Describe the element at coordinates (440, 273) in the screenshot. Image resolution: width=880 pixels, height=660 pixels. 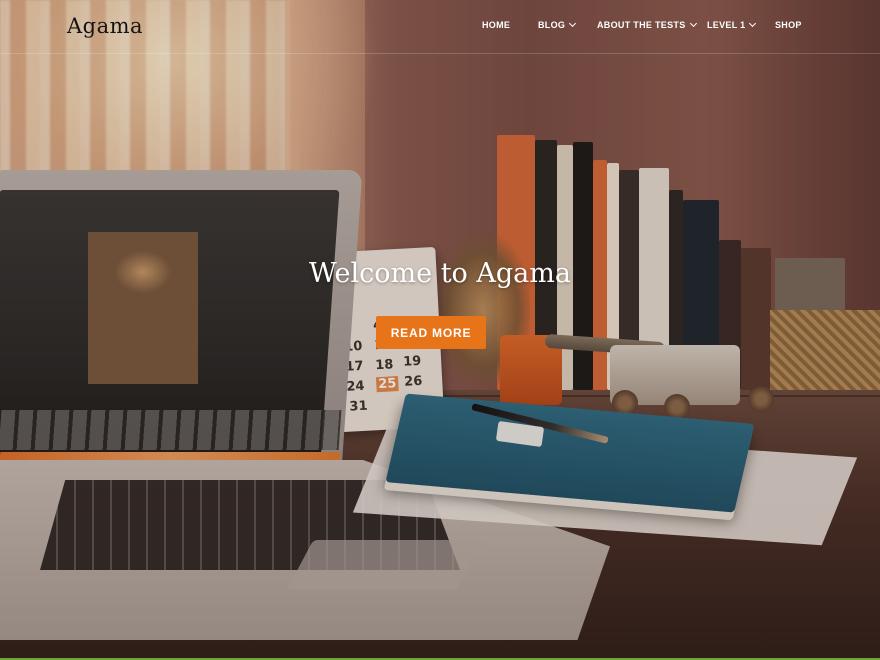
I see `hero-title: Welcome to Agama` at that location.